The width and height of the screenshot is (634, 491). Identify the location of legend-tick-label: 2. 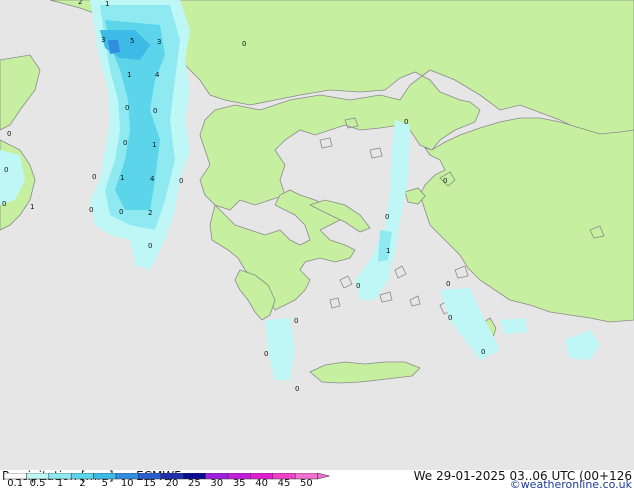
(82, 483).